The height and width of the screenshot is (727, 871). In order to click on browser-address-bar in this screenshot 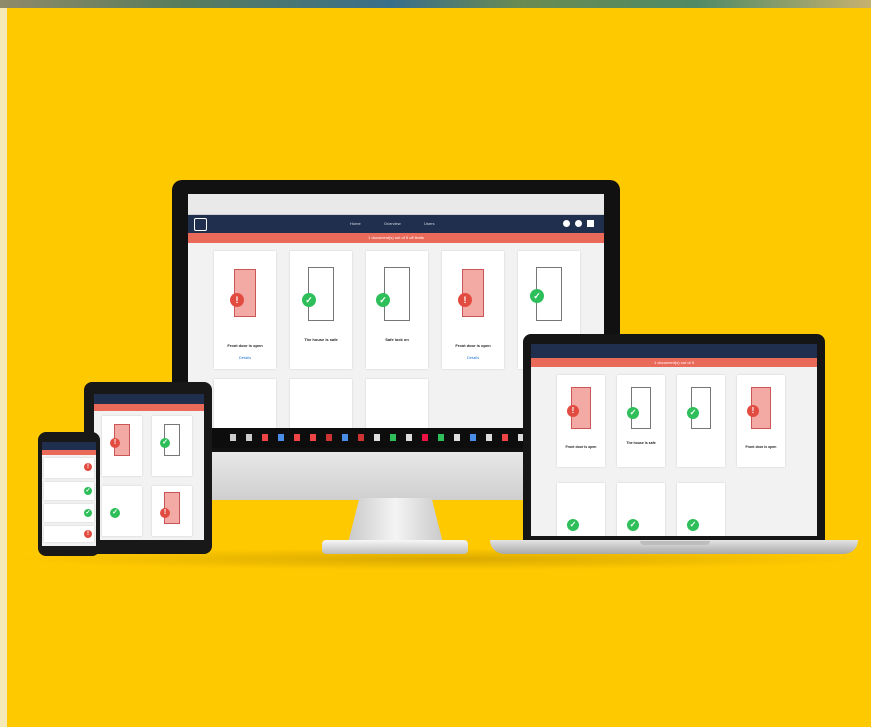, I will do `click(396, 204)`.